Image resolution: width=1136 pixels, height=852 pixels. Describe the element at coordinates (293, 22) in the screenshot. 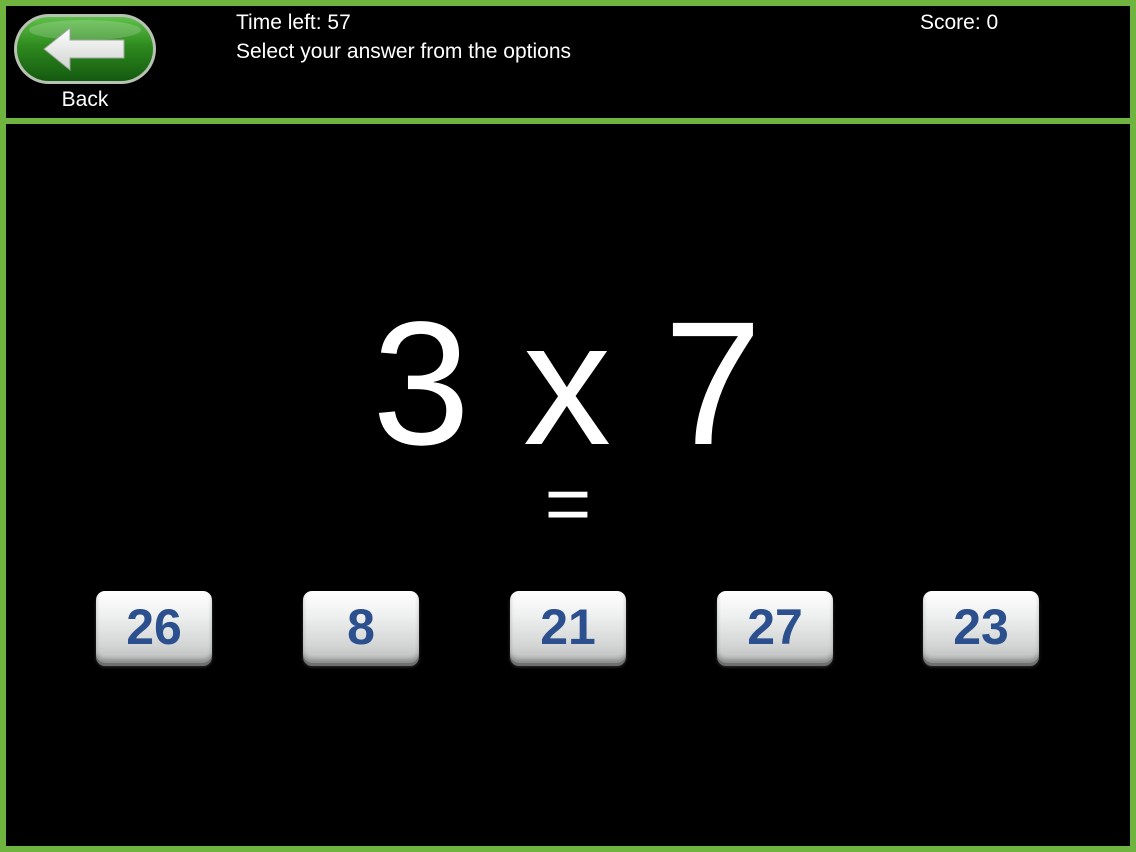

I see `time-left-text: Time left: 57` at that location.